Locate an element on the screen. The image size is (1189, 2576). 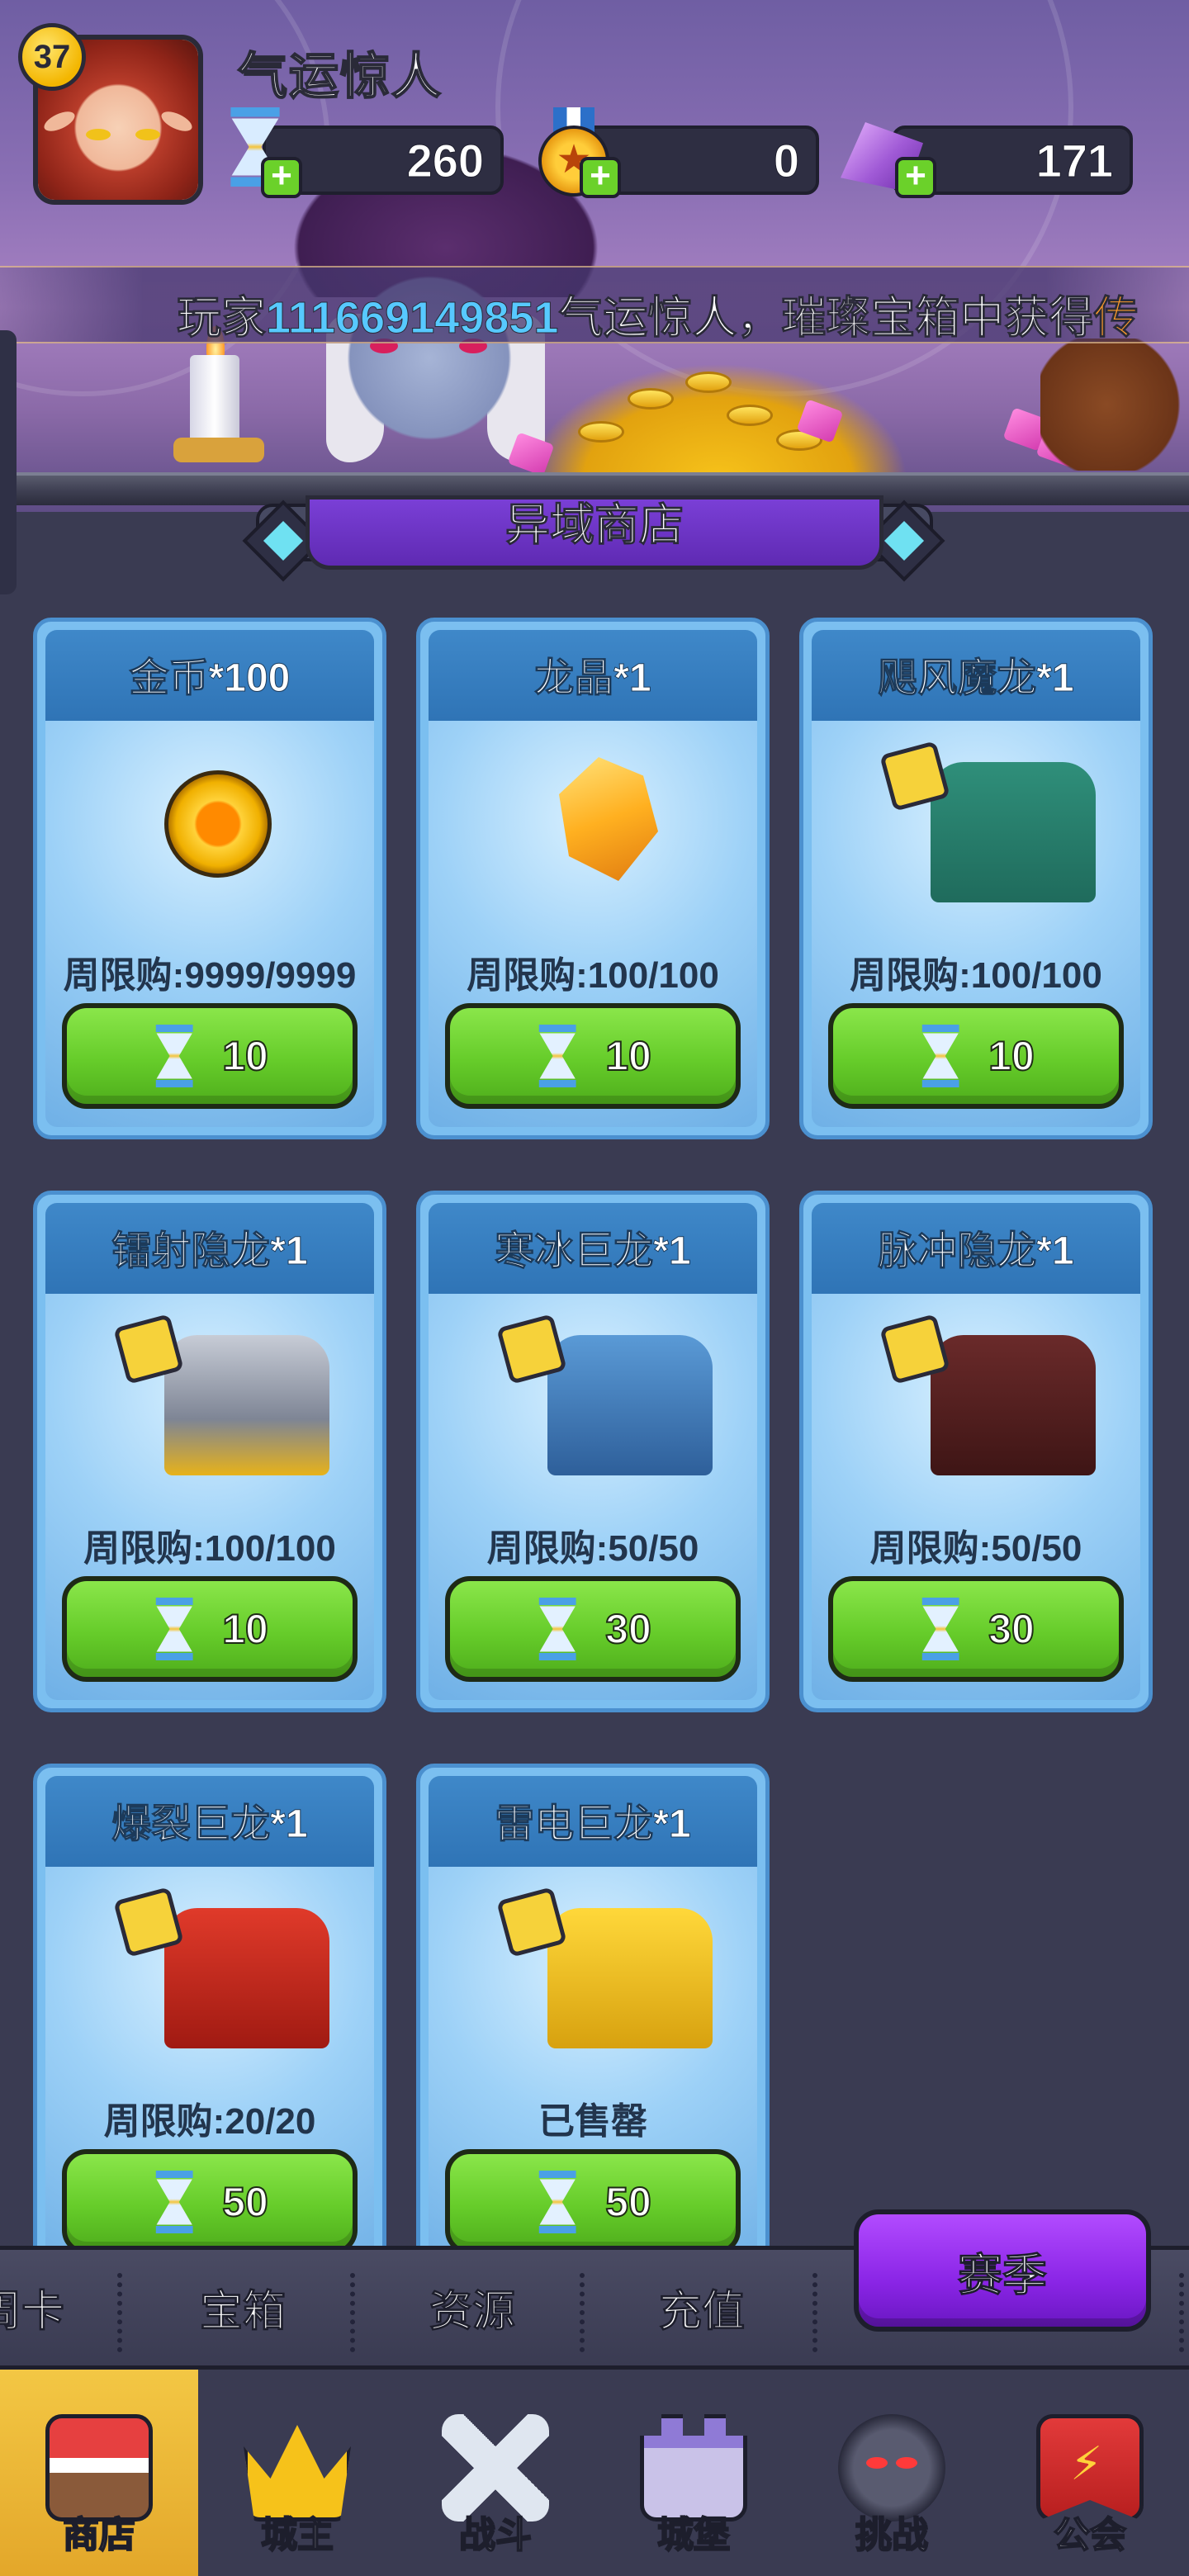
player-level-badge: 37 is located at coordinates (52, 57).